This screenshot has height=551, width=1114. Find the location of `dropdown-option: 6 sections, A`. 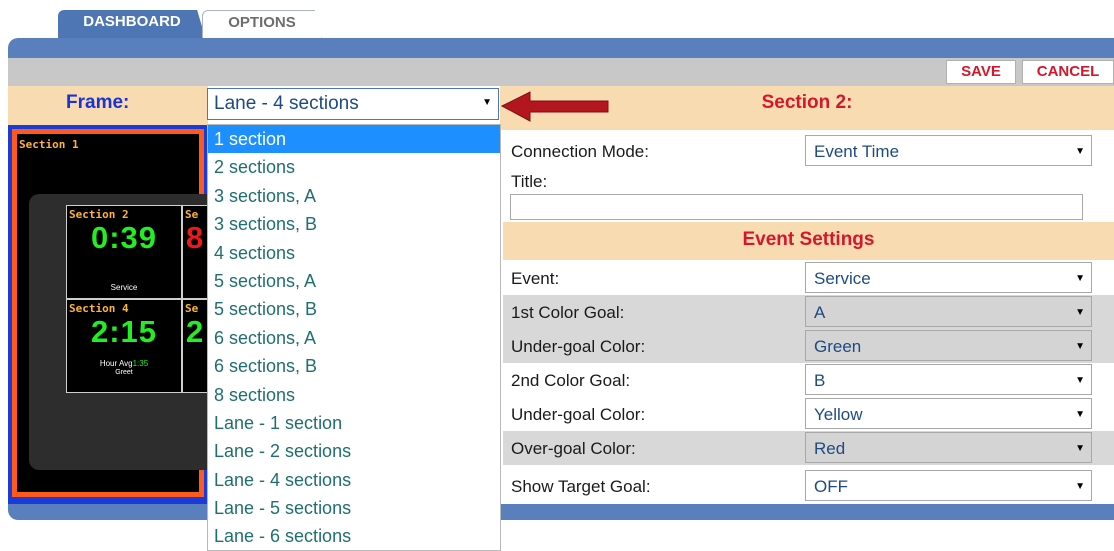

dropdown-option: 6 sections, A is located at coordinates (354, 338).